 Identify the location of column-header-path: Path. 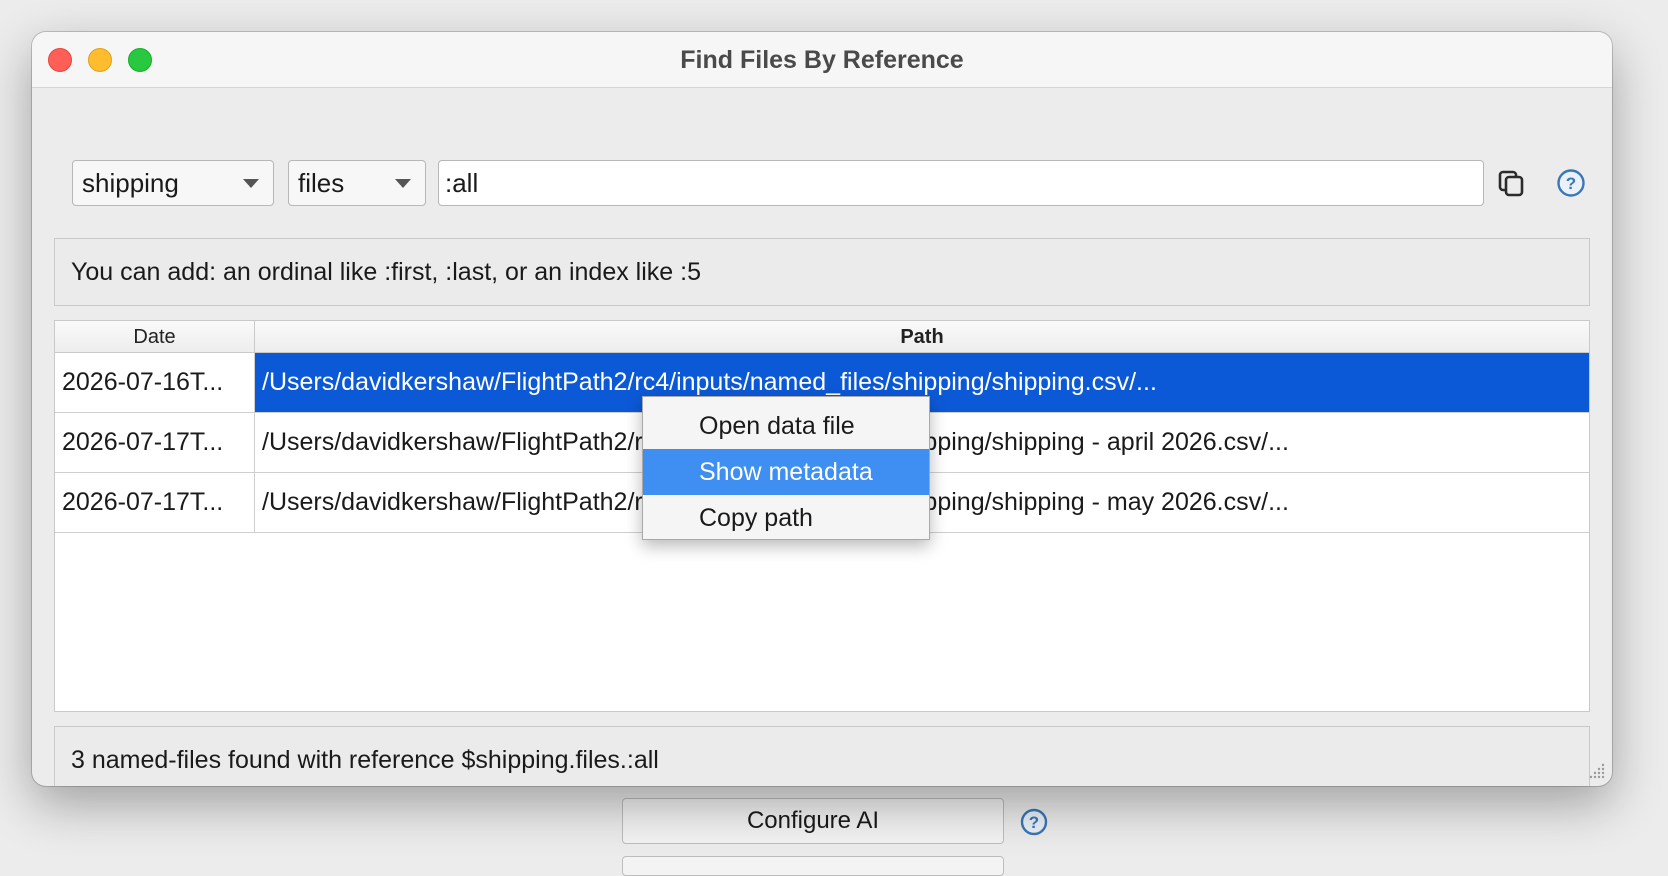
(922, 336).